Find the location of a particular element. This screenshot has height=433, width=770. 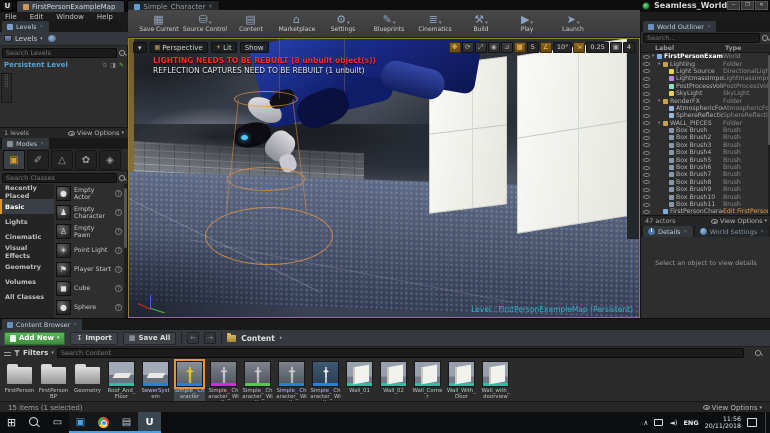

placement-item: ◼ Cube ? is located at coordinates (89, 288).